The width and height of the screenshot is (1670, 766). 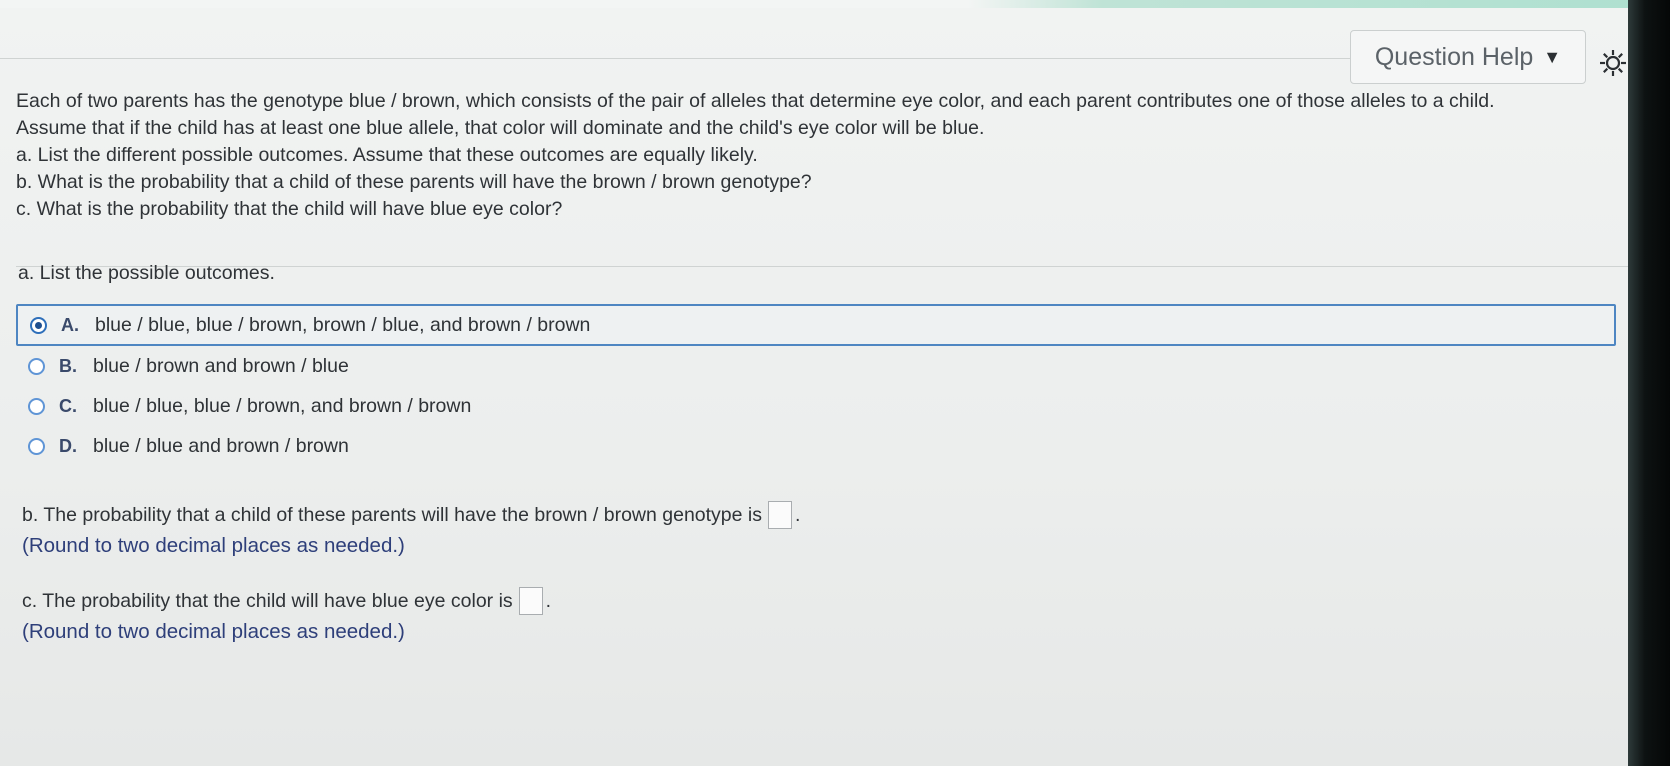 What do you see at coordinates (530, 601) in the screenshot?
I see `part-c-answer-input` at bounding box center [530, 601].